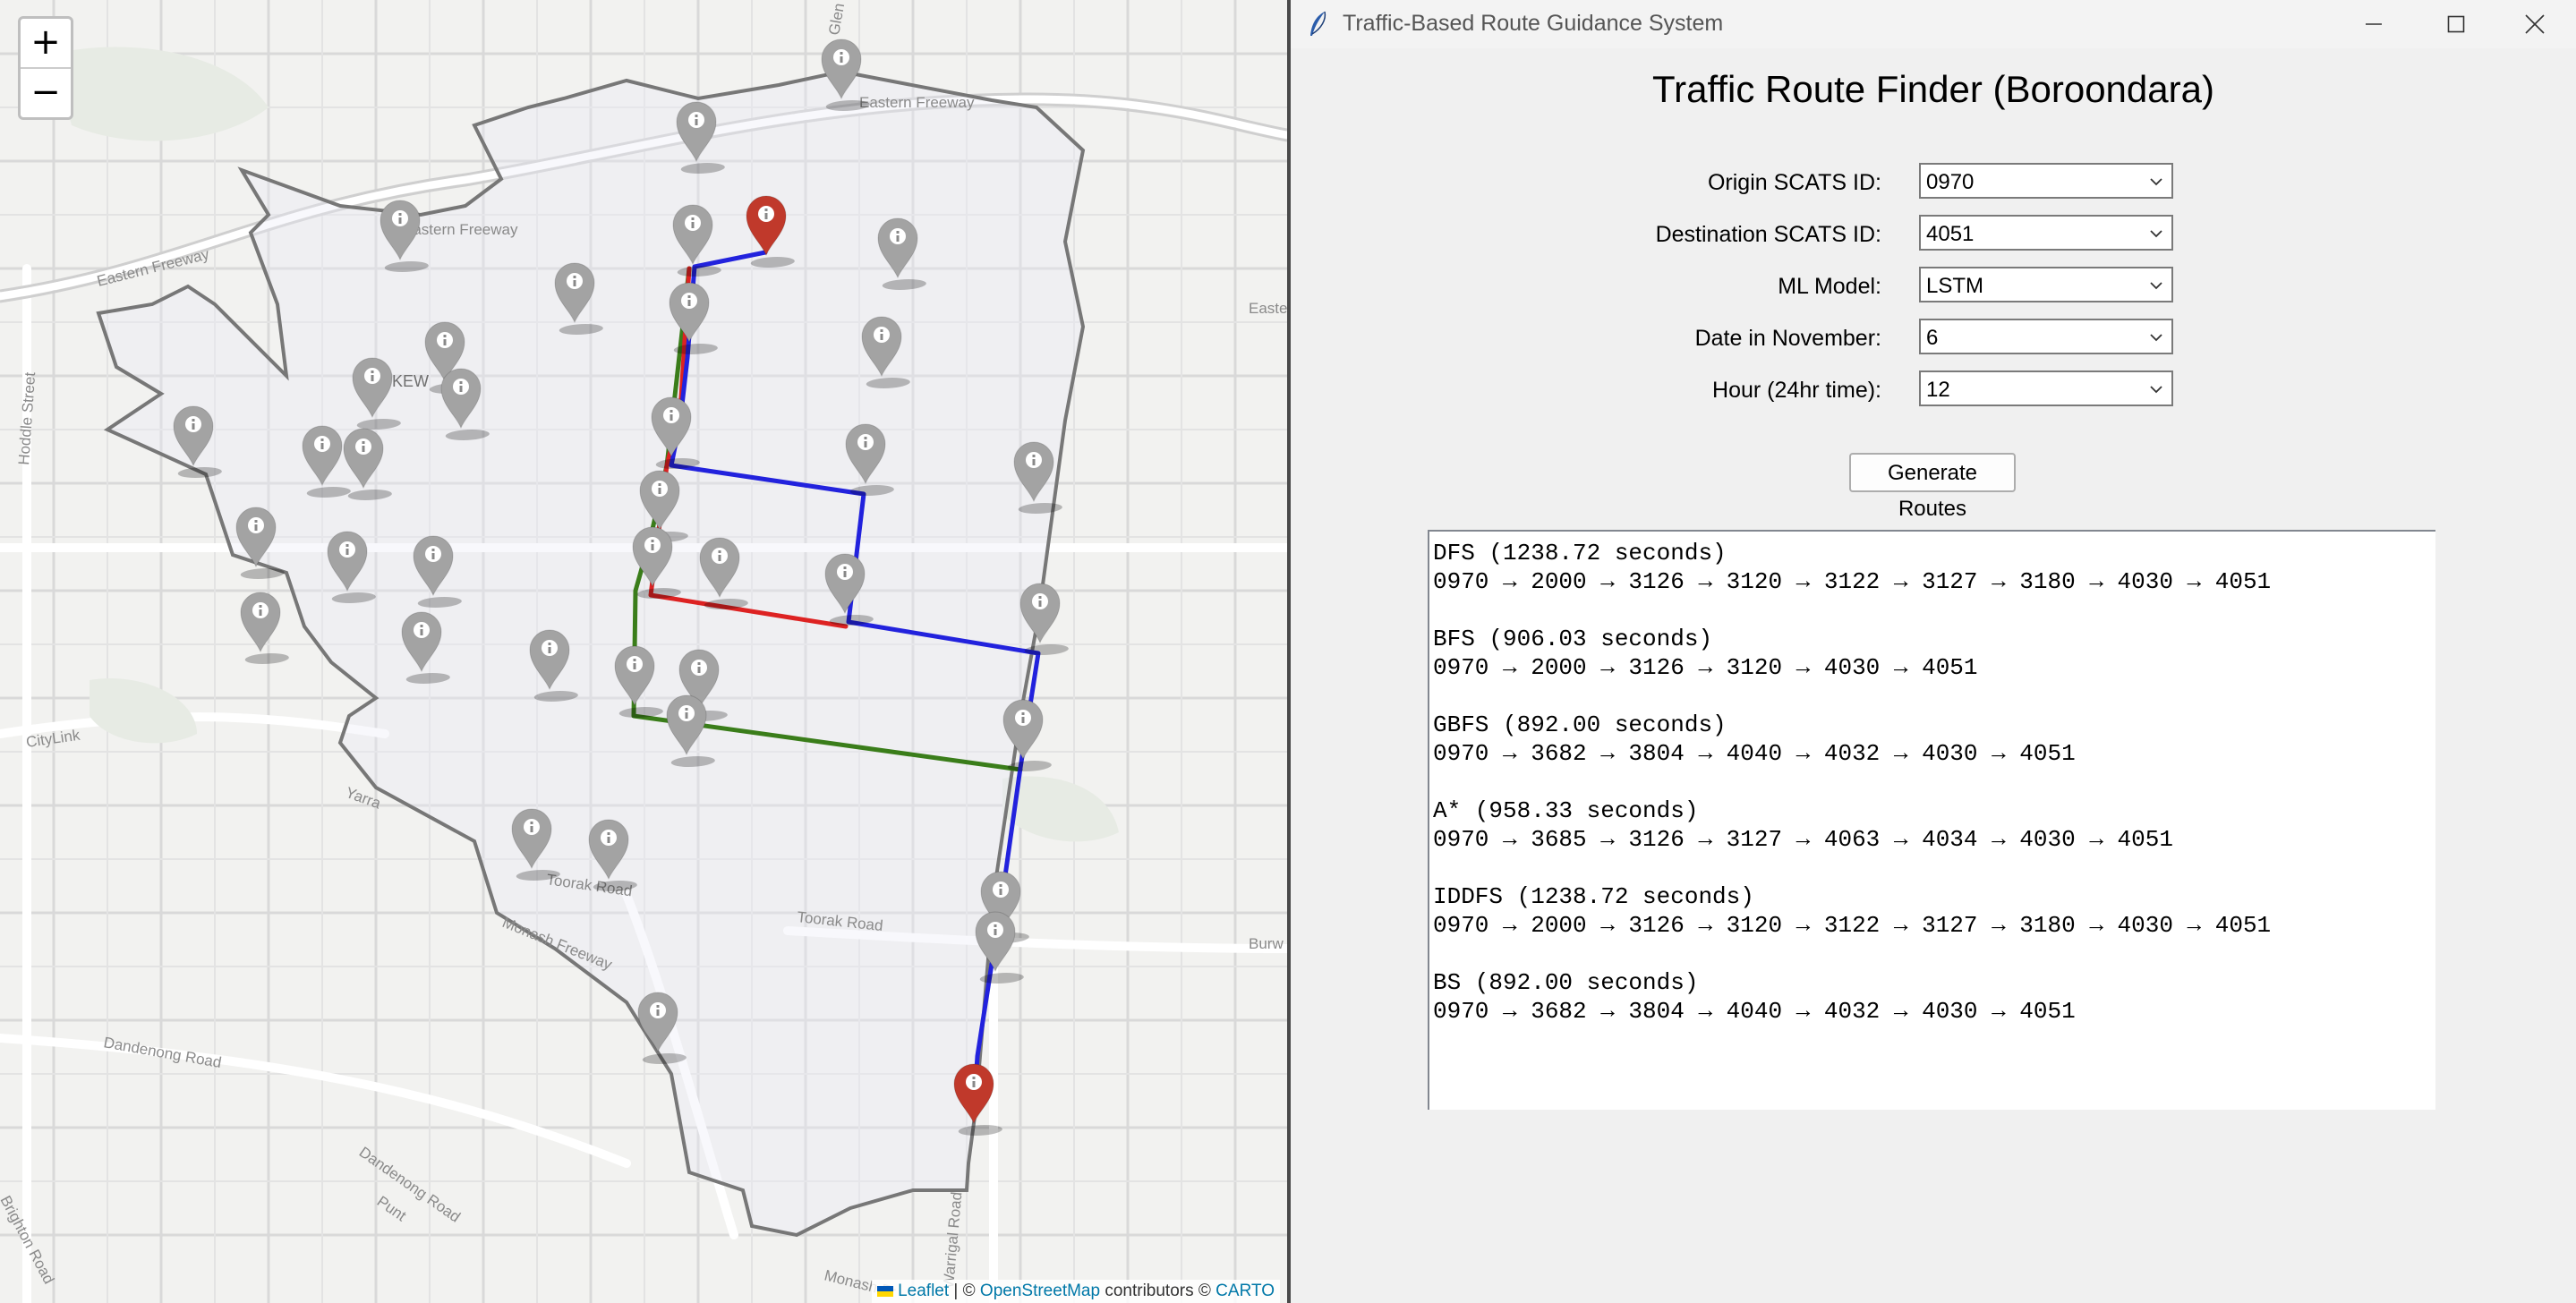 The image size is (2576, 1303). I want to click on model-value: LSTM, so click(1955, 286).